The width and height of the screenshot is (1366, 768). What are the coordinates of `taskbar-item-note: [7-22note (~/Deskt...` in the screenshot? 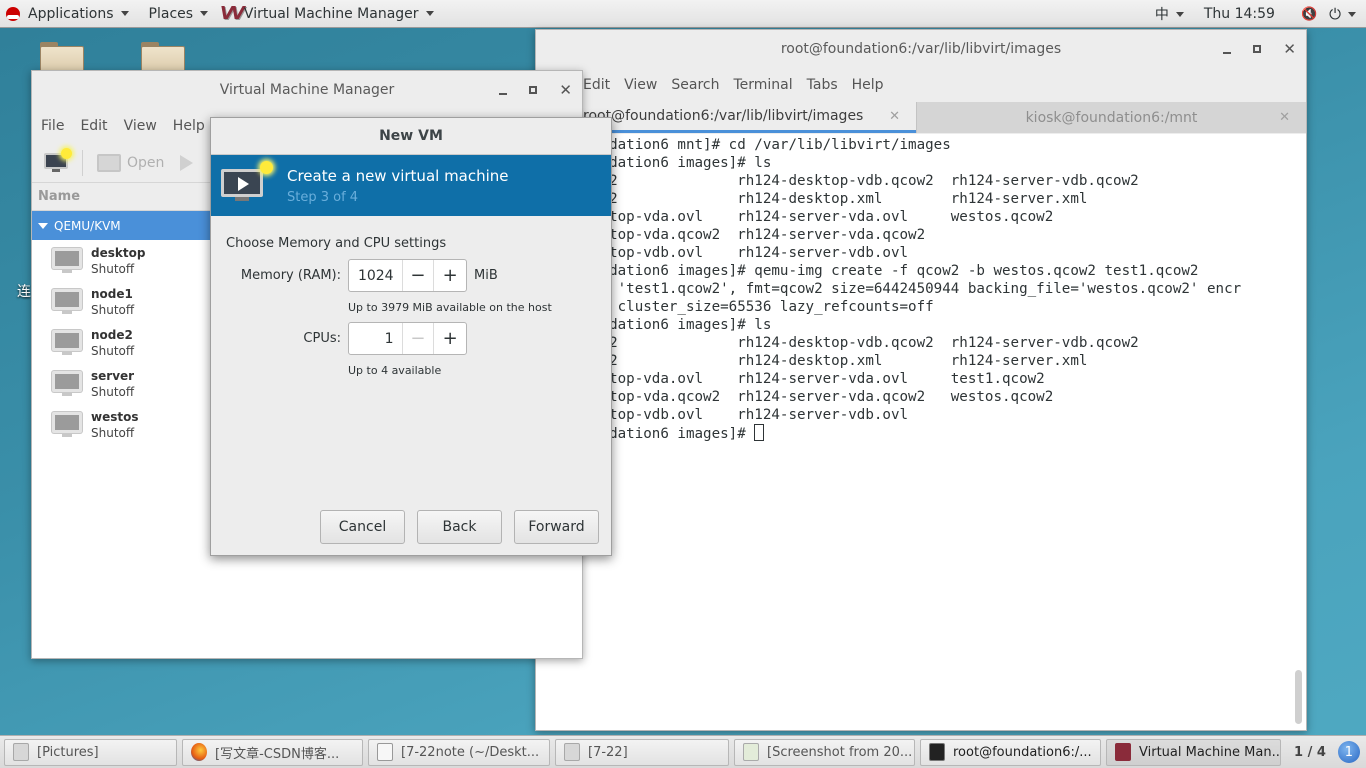 It's located at (459, 752).